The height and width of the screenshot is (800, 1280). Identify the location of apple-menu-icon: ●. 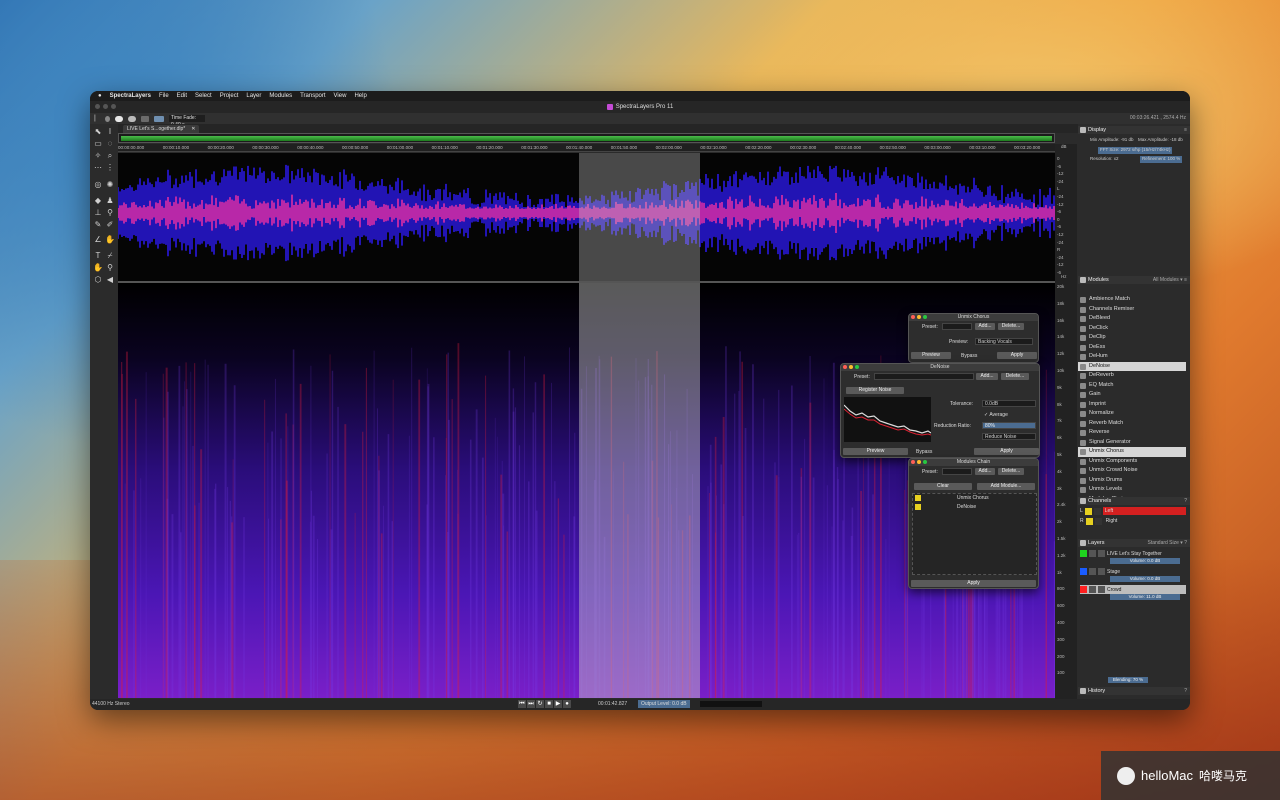
(100, 96).